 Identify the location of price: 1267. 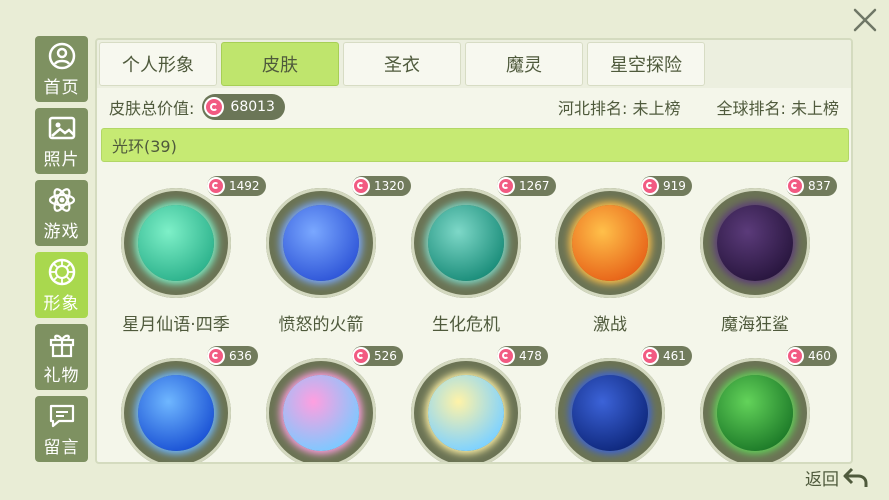
(534, 186).